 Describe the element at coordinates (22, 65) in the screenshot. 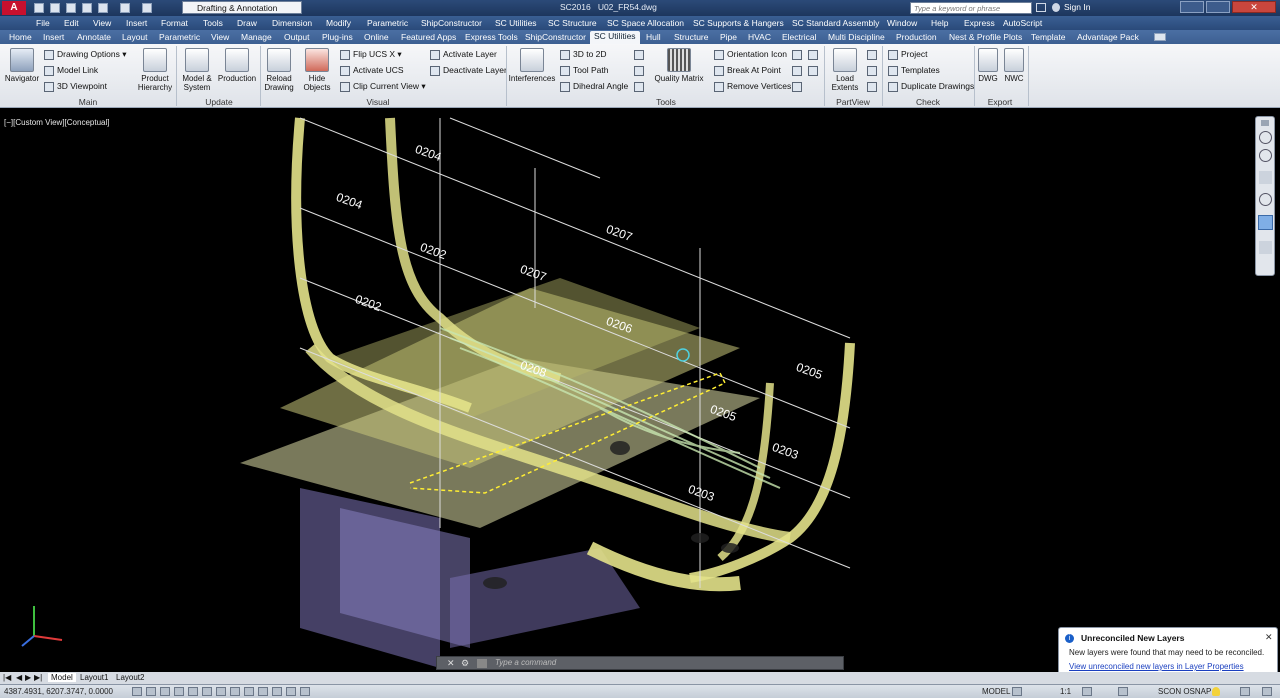

I see `navigator-button: Navigator` at that location.